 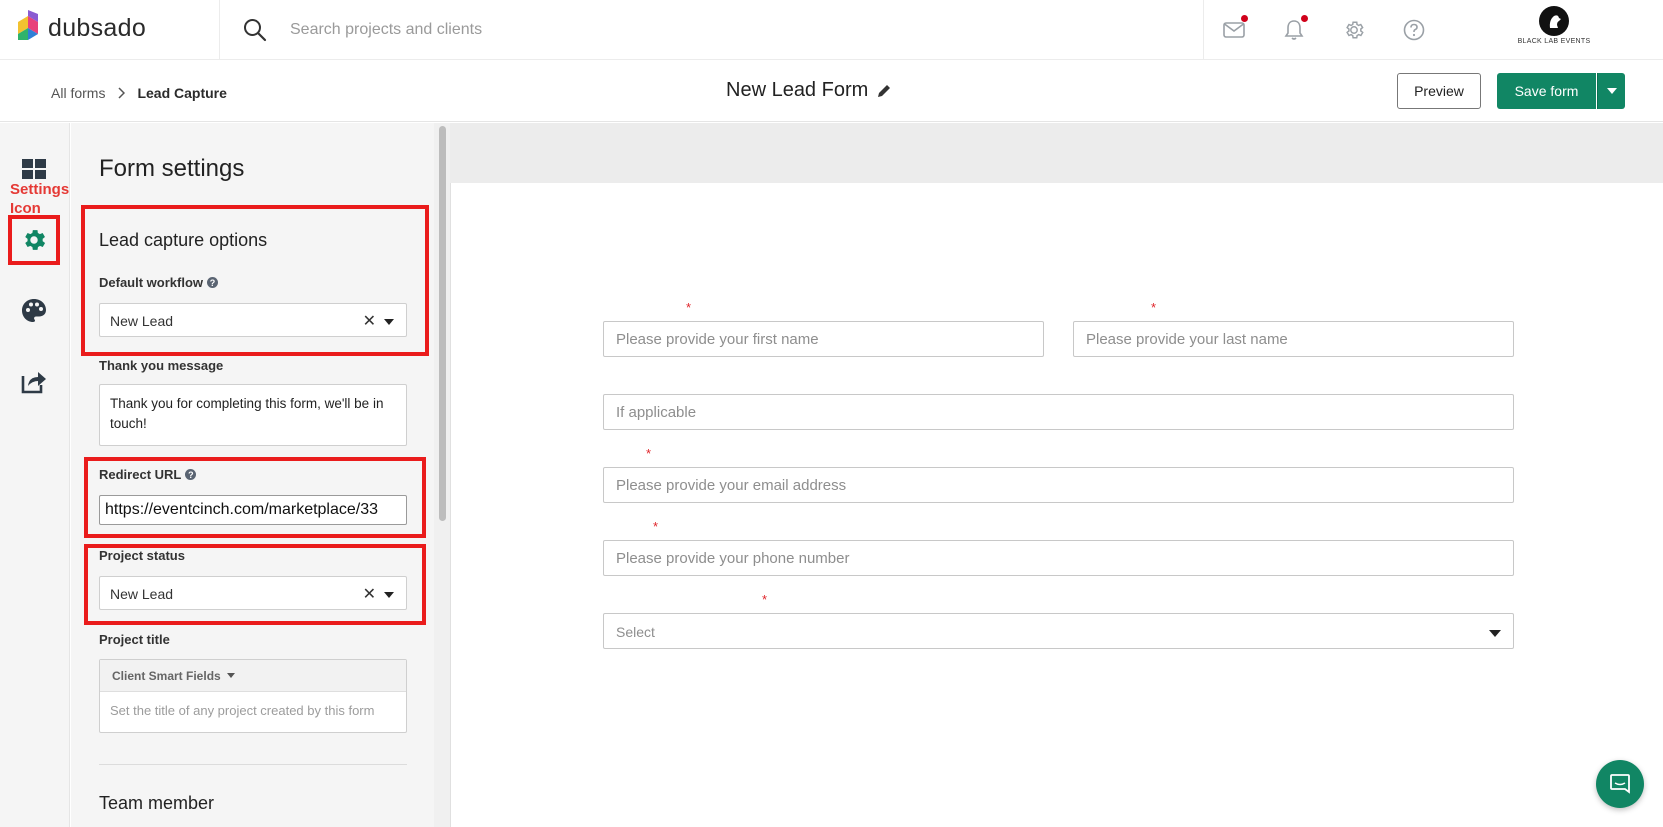 I want to click on thank-you-label-text: Thank you message, so click(x=161, y=365).